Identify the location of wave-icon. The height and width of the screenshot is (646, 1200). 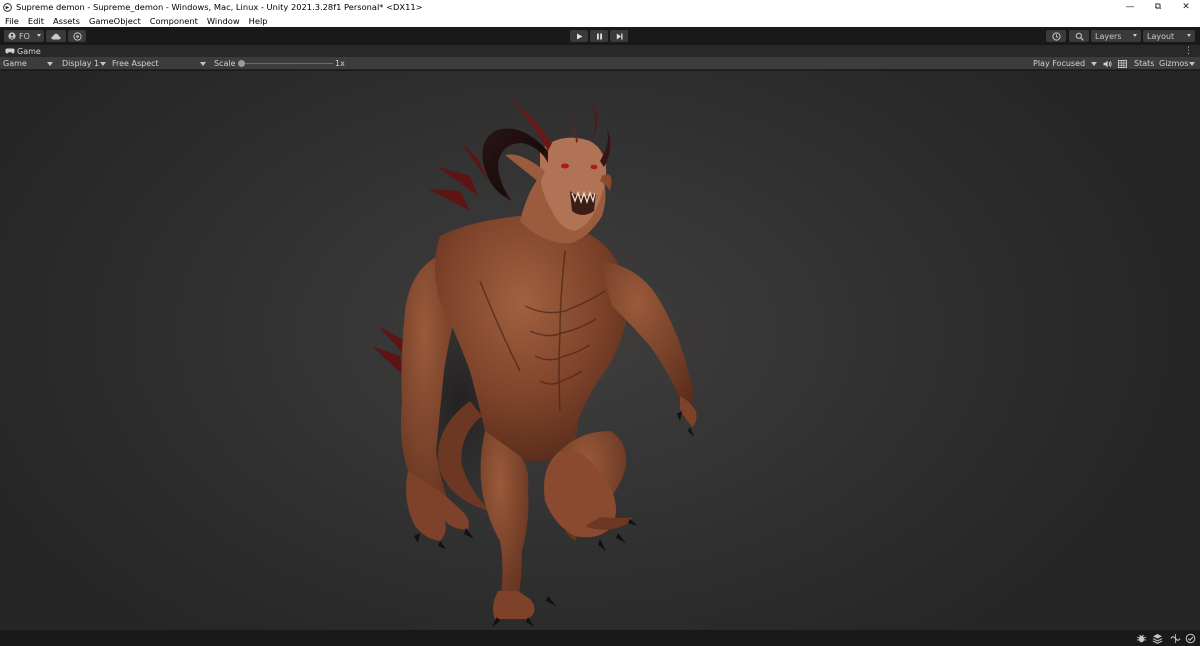
(1175, 638).